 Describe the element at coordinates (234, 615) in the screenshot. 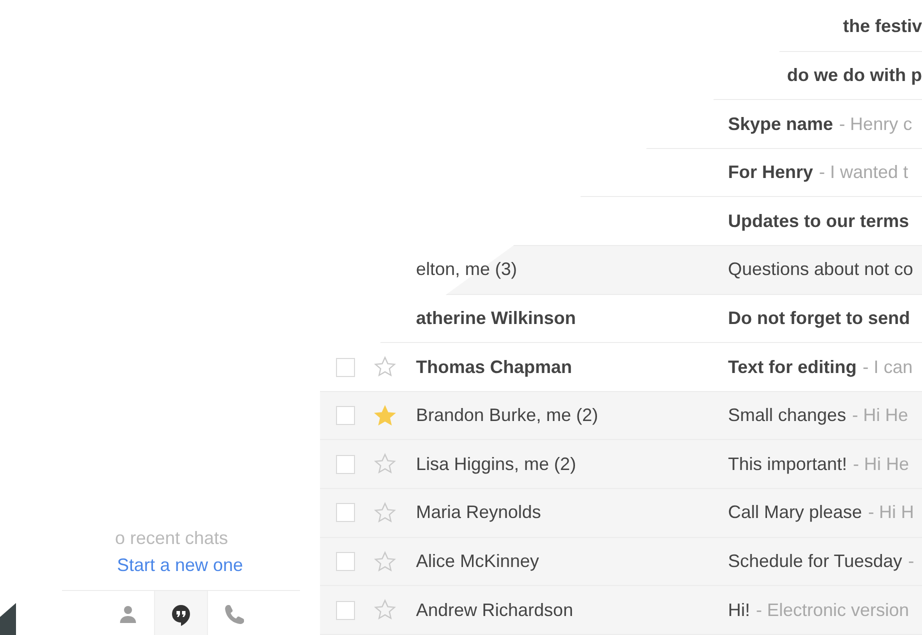

I see `phone-icon` at that location.